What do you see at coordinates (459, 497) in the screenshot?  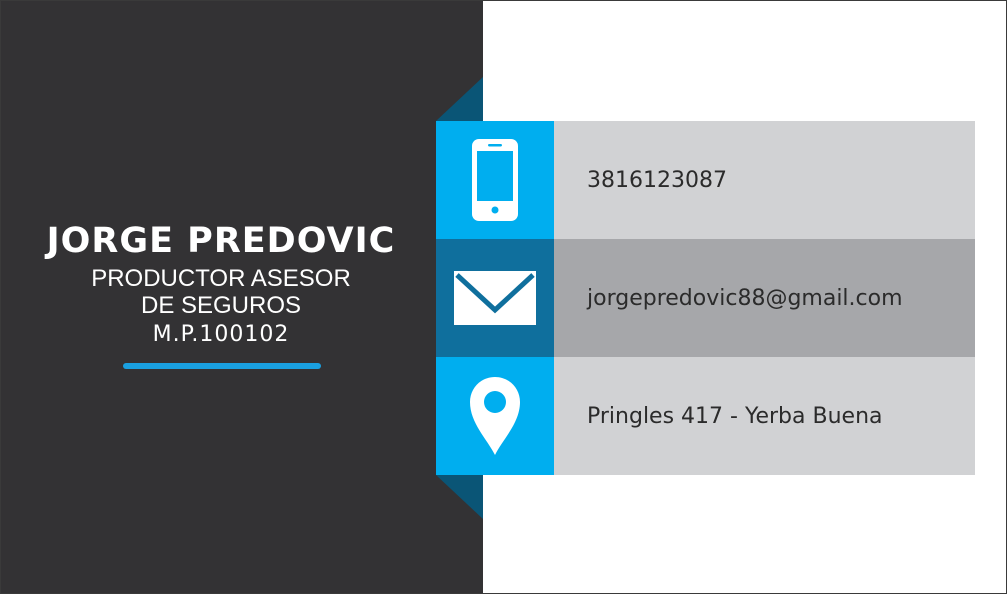 I see `ribbon-fold-bottom` at bounding box center [459, 497].